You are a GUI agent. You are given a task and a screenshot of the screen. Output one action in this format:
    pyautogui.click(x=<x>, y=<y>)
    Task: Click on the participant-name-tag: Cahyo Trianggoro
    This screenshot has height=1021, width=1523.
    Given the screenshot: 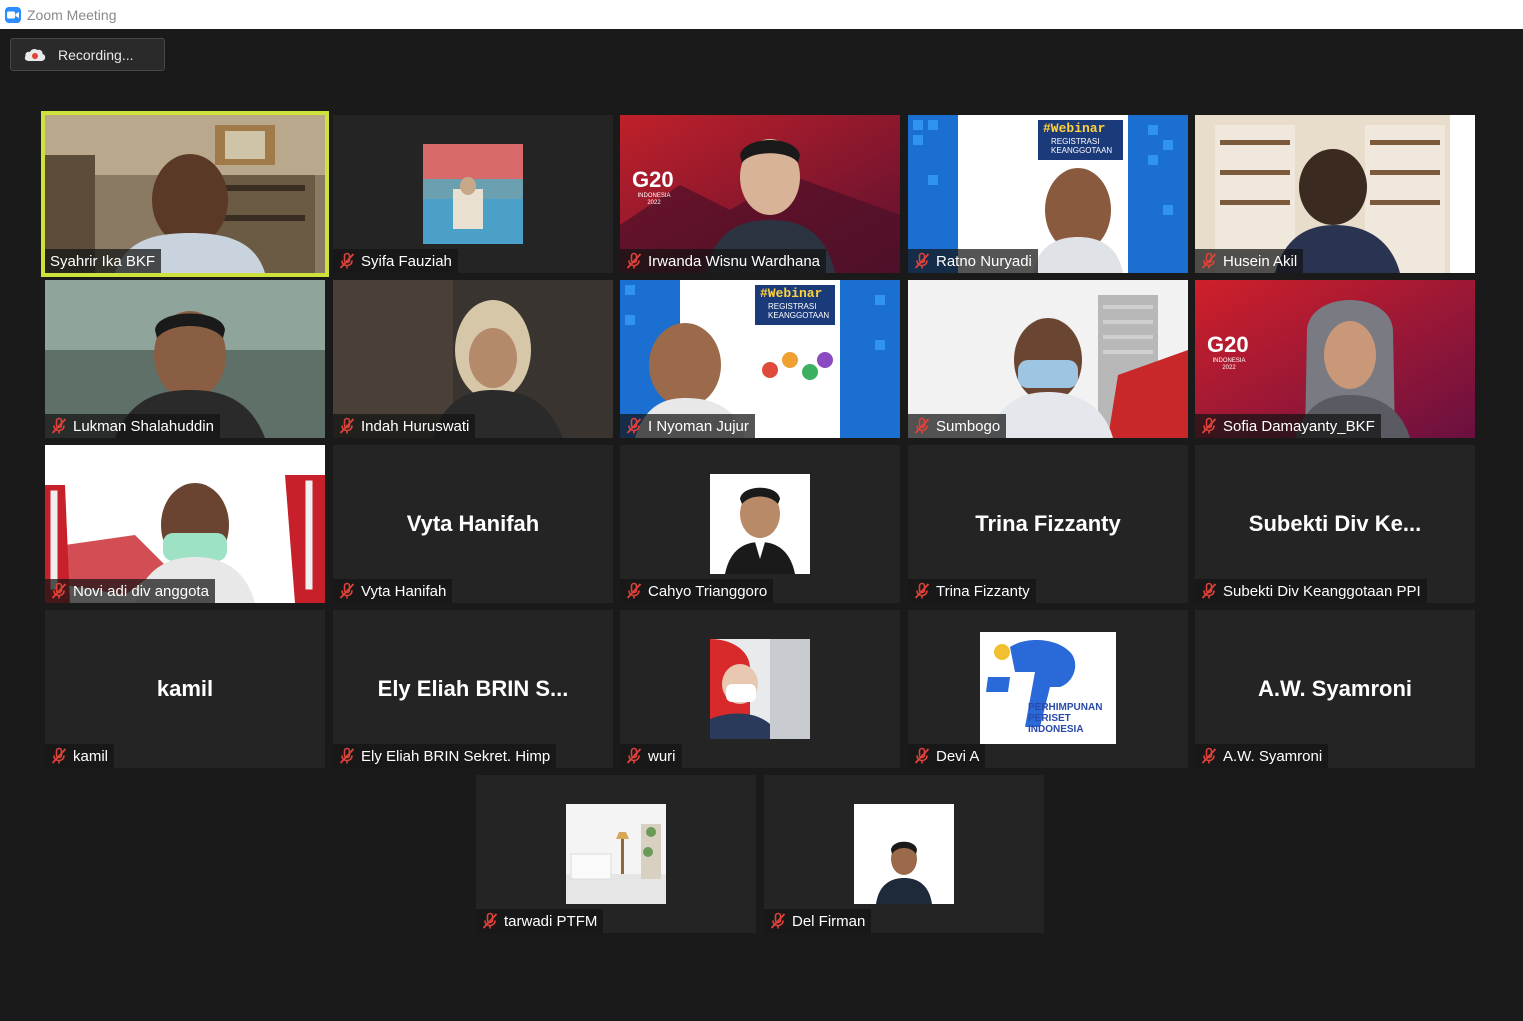 What is the action you would take?
    pyautogui.click(x=697, y=591)
    